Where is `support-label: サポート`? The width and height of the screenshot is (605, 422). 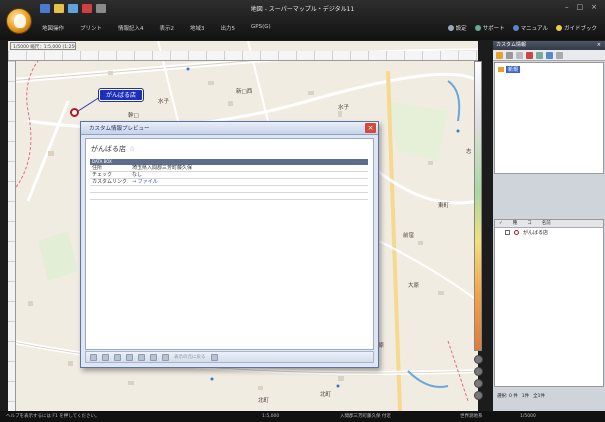
support-label: サポート is located at coordinates (493, 29).